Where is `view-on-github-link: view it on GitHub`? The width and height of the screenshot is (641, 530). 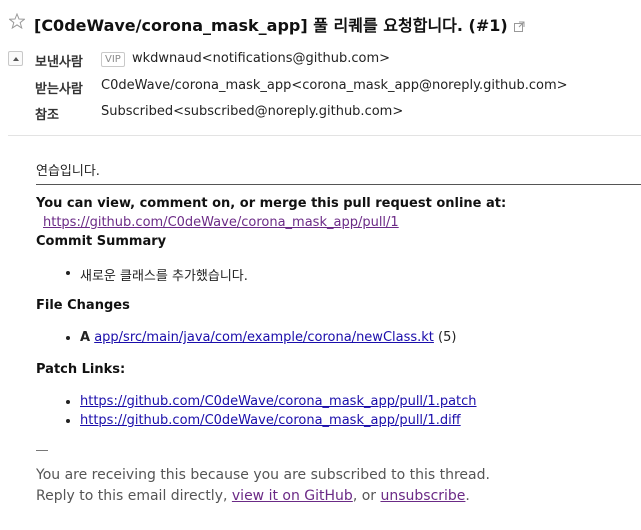 view-on-github-link: view it on GitHub is located at coordinates (292, 496).